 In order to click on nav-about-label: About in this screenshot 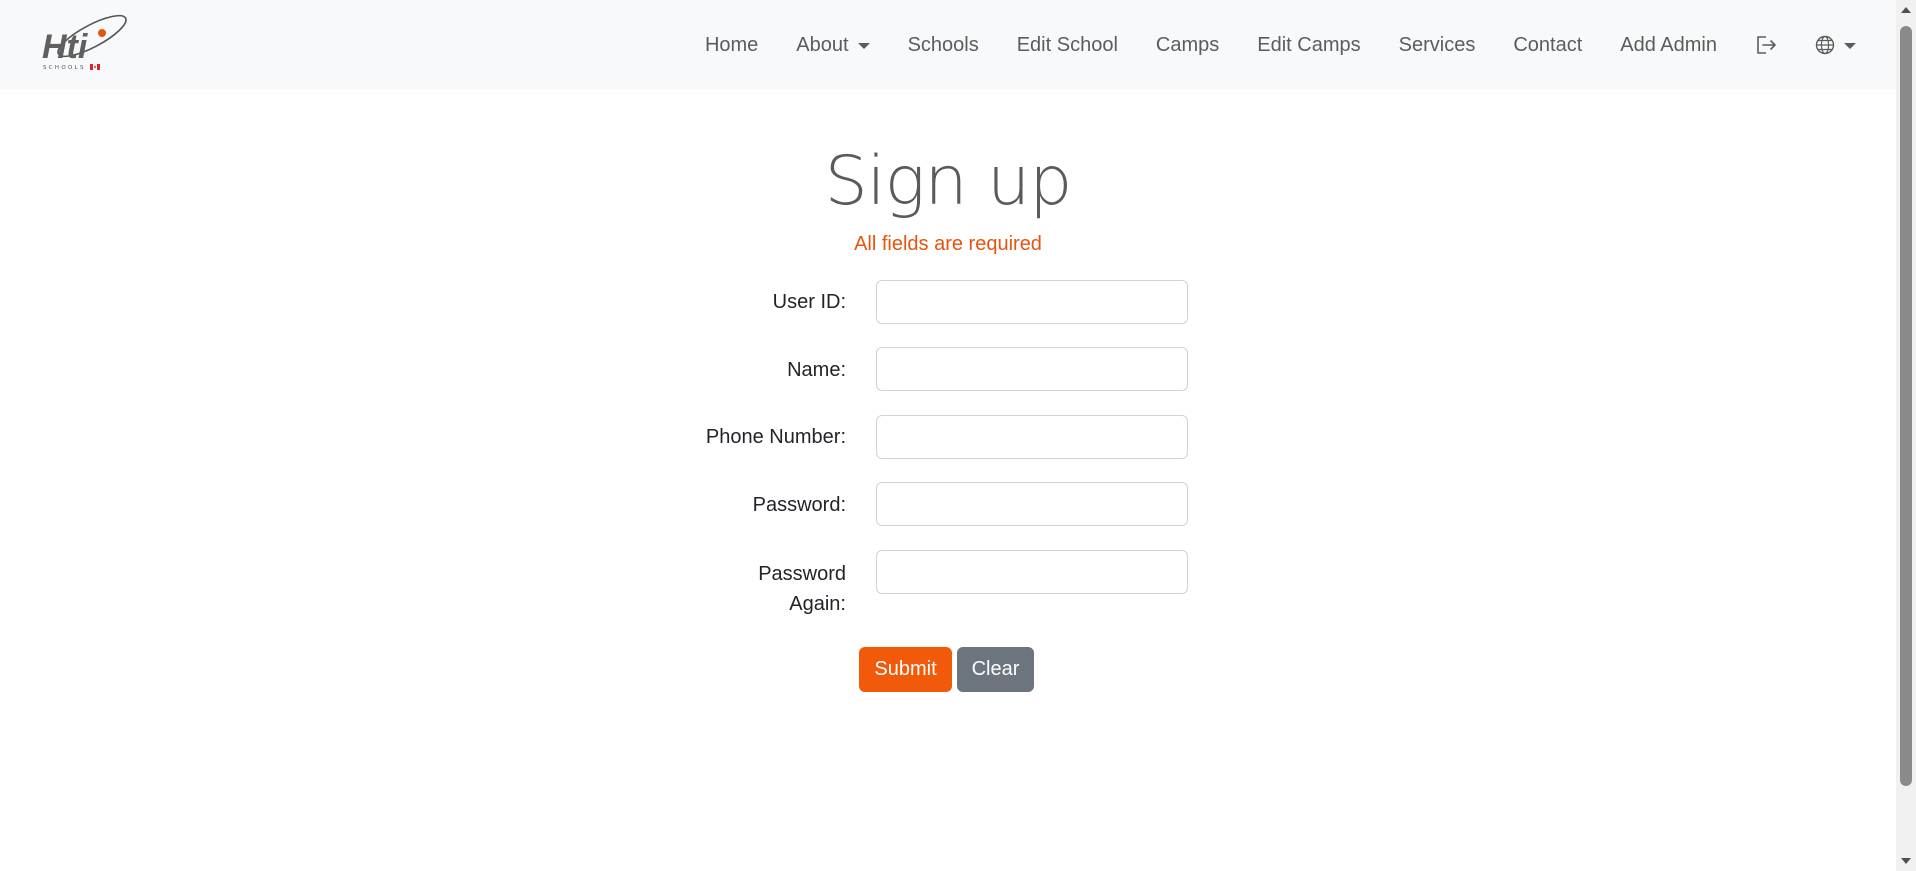, I will do `click(822, 44)`.